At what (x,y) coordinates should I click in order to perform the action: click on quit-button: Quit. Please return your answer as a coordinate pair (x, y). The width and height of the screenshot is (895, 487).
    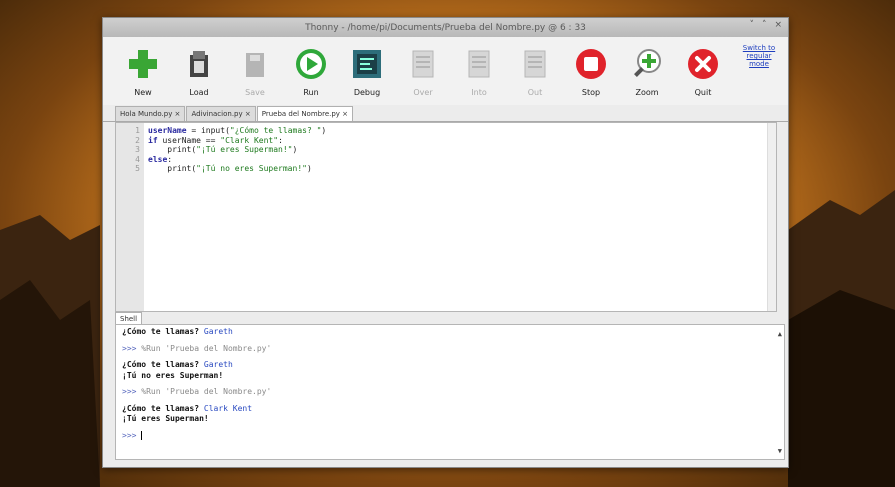
    Looking at the image, I should click on (703, 67).